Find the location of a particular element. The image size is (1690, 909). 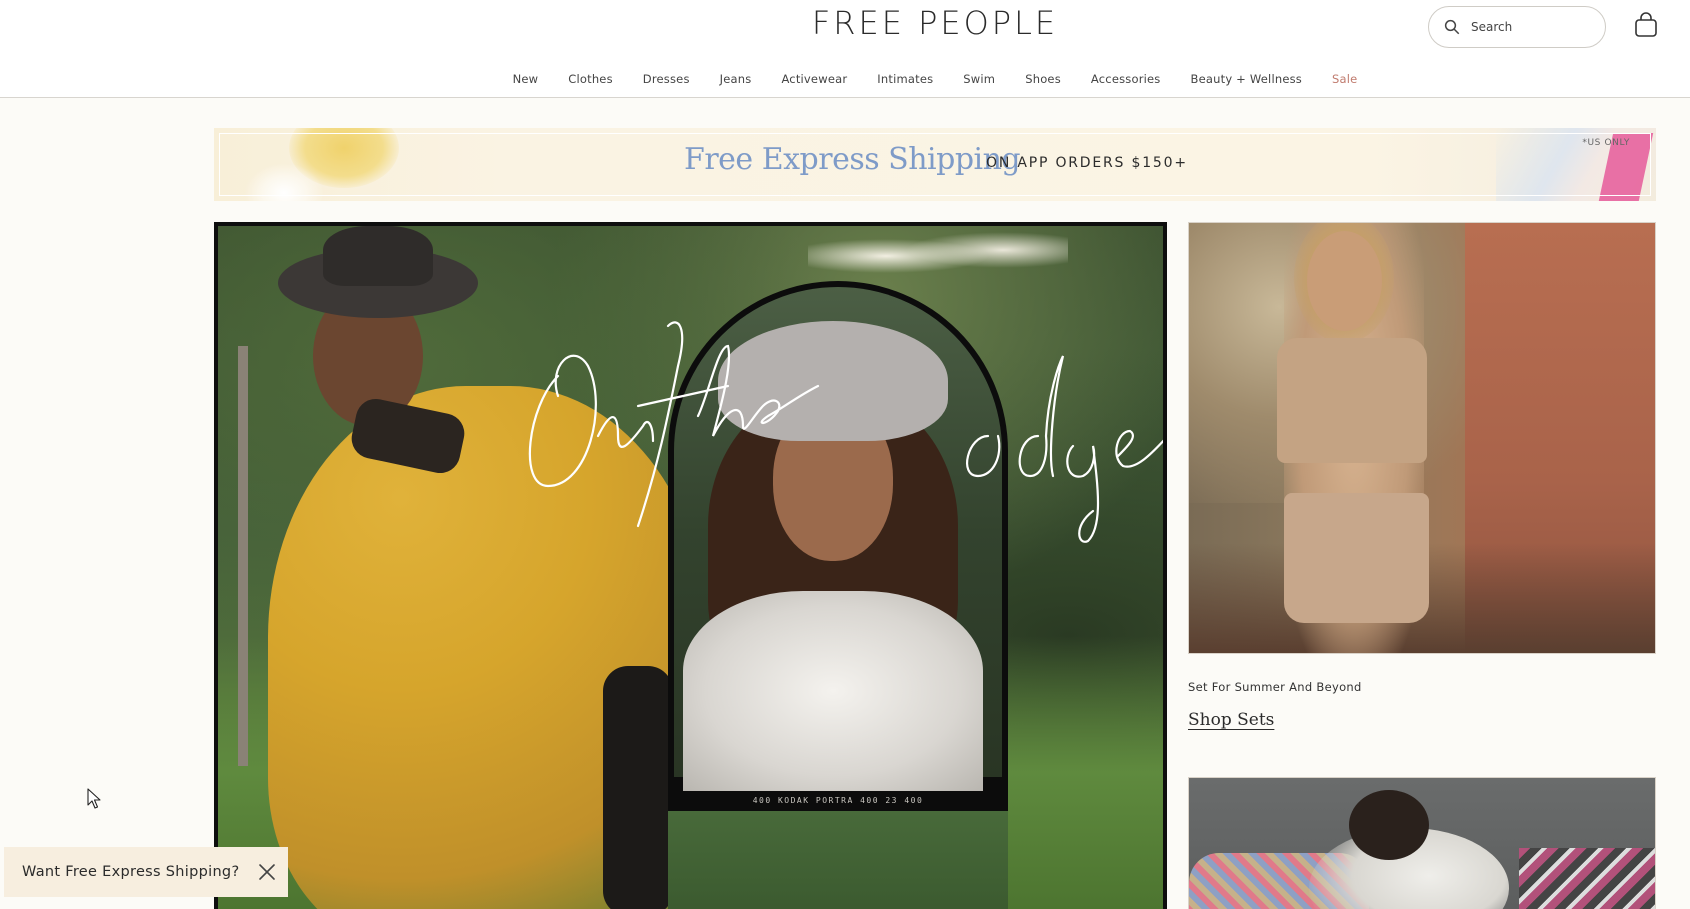

shopping-bag-icon is located at coordinates (1646, 25).